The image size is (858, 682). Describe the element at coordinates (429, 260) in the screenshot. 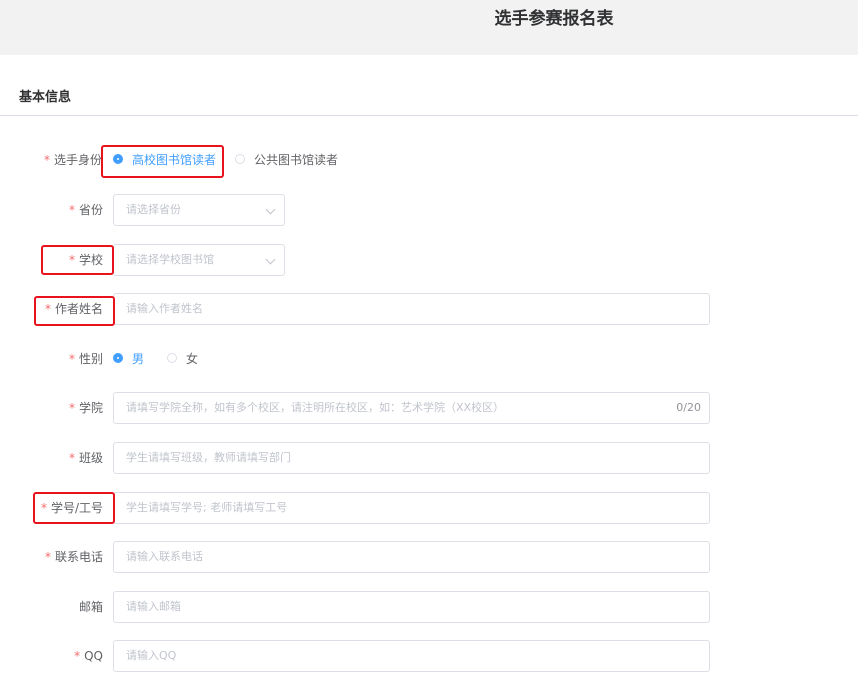

I see `school-row: * 学校 请选择学校图书馆` at that location.